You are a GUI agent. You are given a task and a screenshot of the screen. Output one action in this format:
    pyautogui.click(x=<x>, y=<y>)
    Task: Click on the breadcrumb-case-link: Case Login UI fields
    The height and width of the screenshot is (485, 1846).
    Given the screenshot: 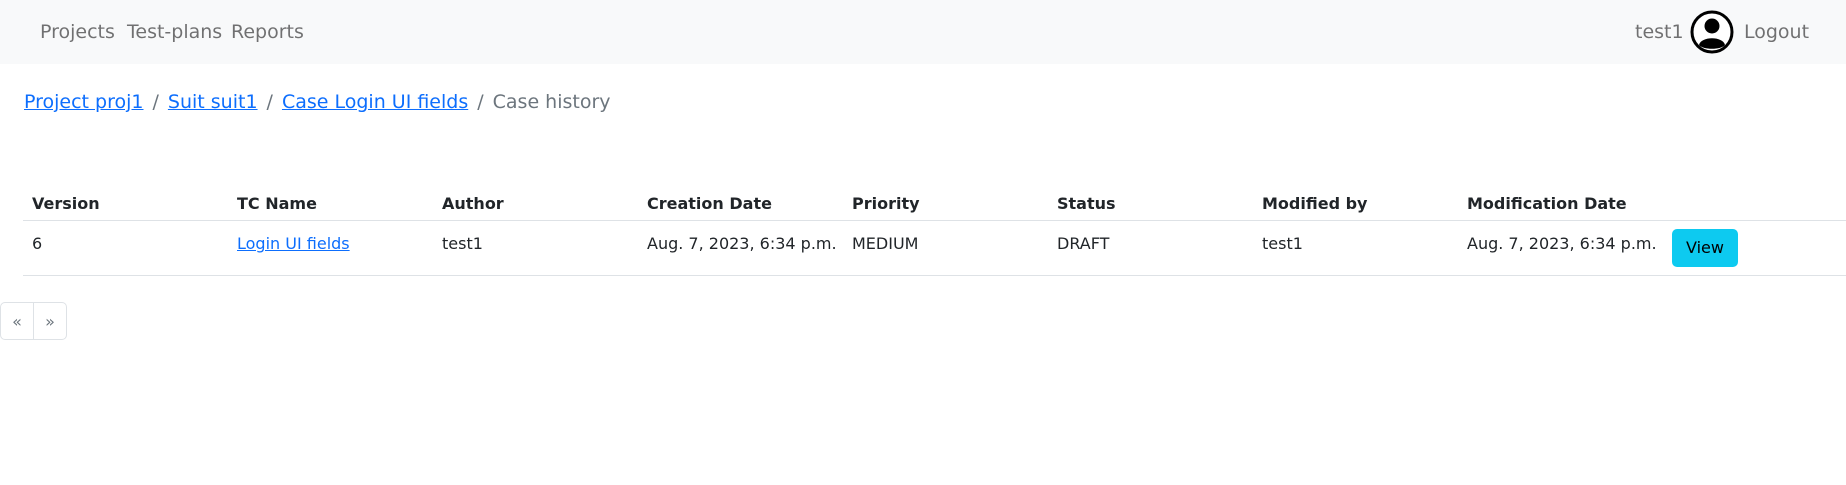 What is the action you would take?
    pyautogui.click(x=375, y=102)
    